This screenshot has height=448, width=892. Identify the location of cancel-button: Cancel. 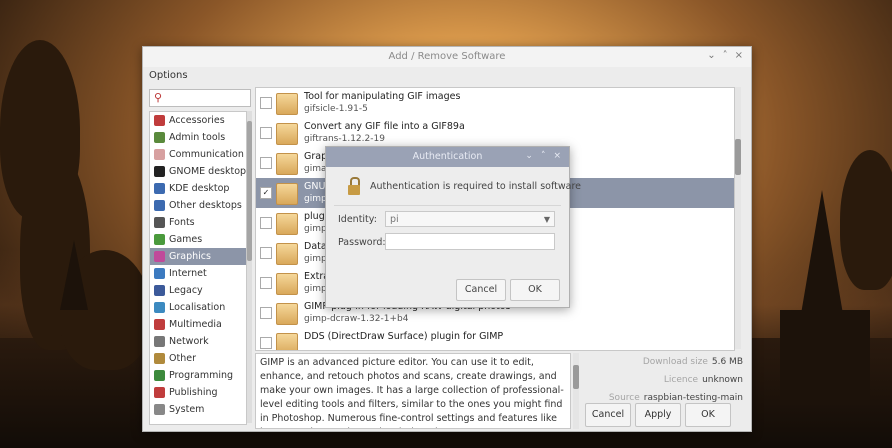
(608, 415).